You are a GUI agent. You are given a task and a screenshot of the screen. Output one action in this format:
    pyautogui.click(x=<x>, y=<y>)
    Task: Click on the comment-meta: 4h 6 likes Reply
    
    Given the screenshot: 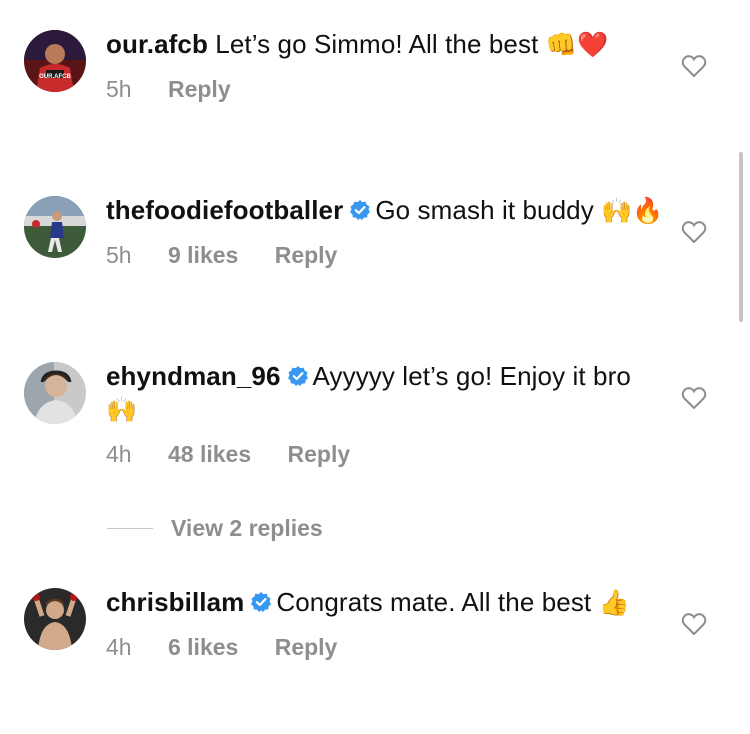 What is the action you would take?
    pyautogui.click(x=386, y=647)
    